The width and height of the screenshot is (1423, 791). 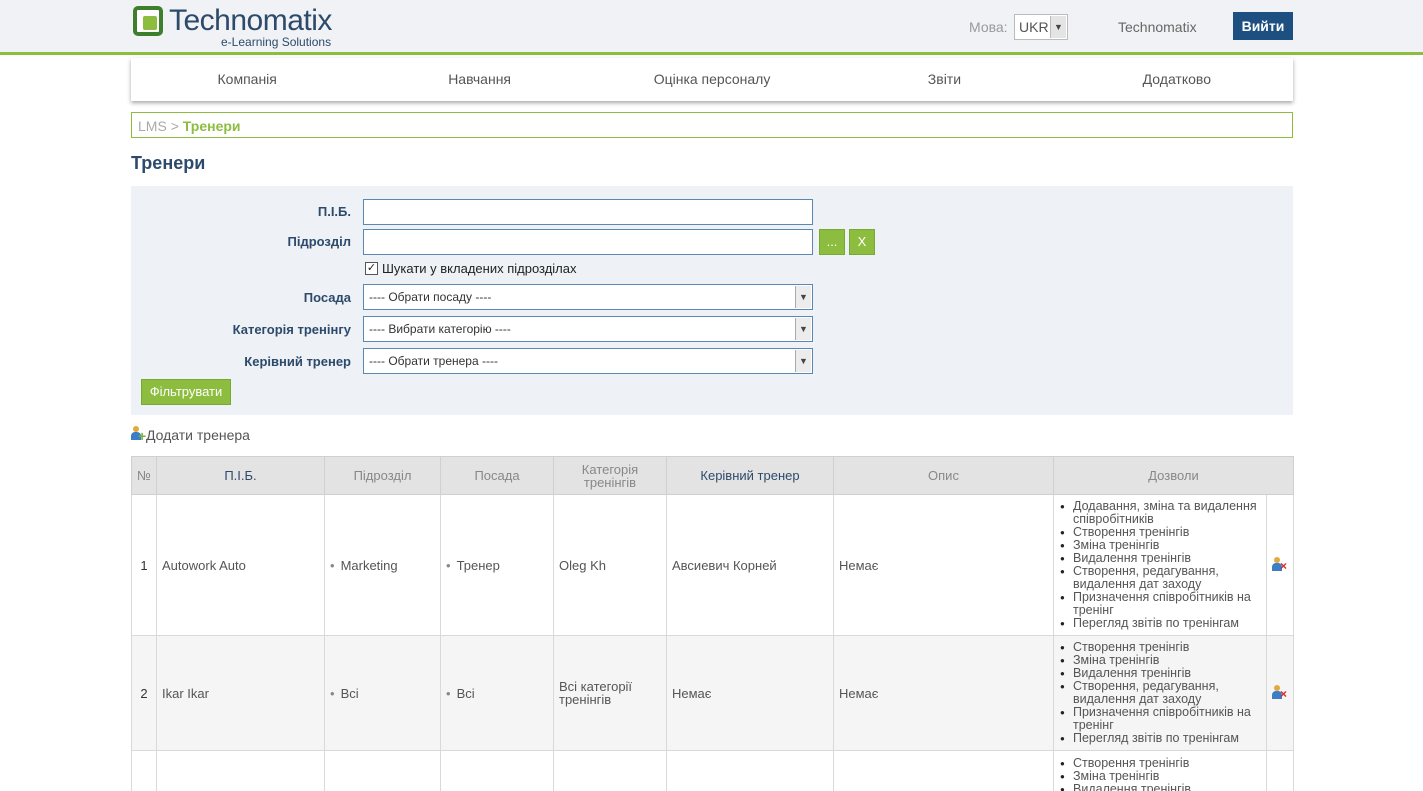 What do you see at coordinates (382, 693) in the screenshot?
I see `trainer-department: Всі` at bounding box center [382, 693].